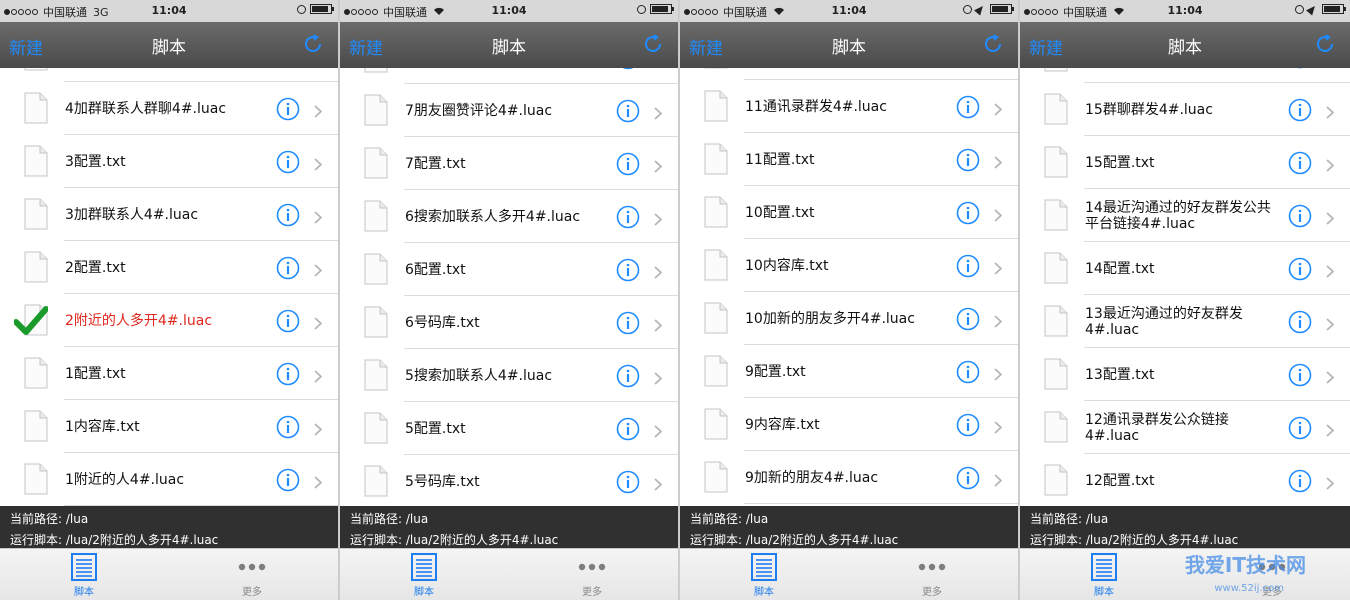 The height and width of the screenshot is (600, 1350). Describe the element at coordinates (980, 9) in the screenshot. I see `location-icon` at that location.